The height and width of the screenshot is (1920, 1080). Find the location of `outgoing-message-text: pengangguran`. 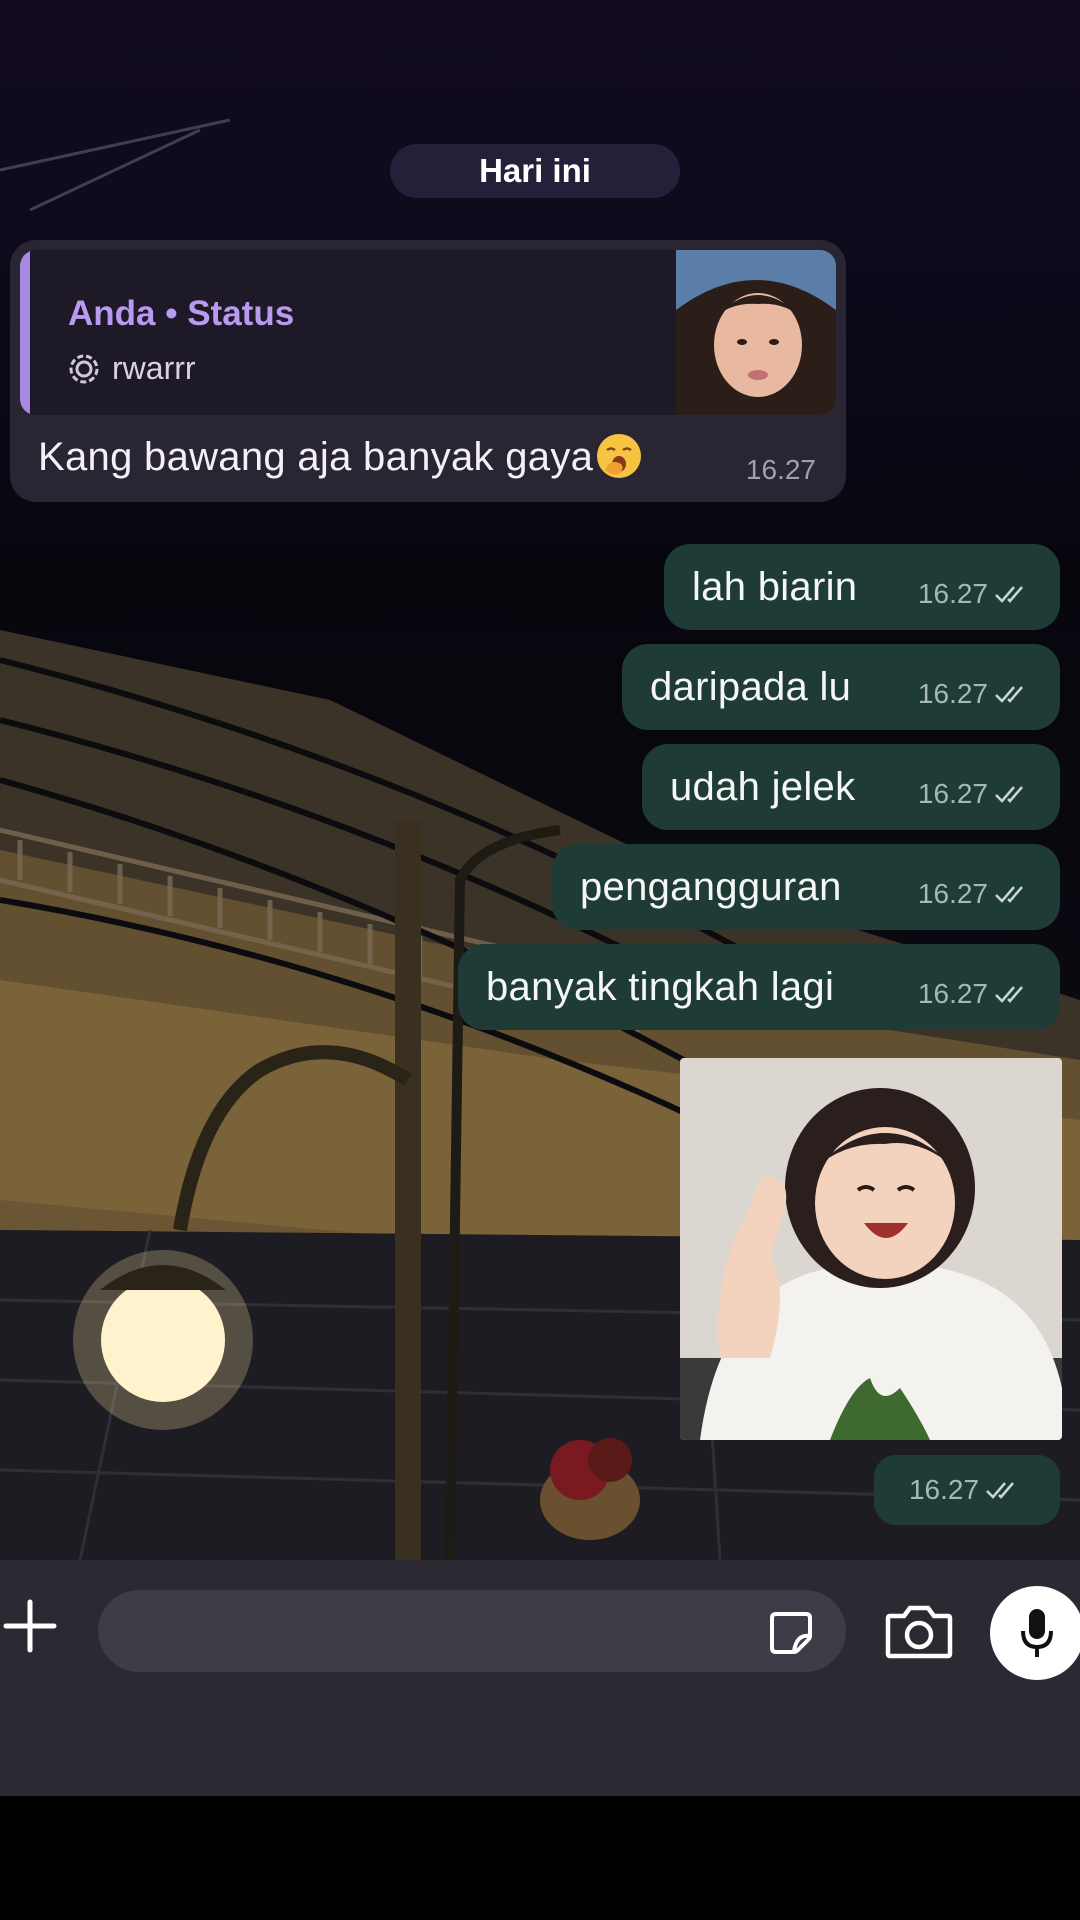

outgoing-message-text: pengangguran is located at coordinates (711, 886).